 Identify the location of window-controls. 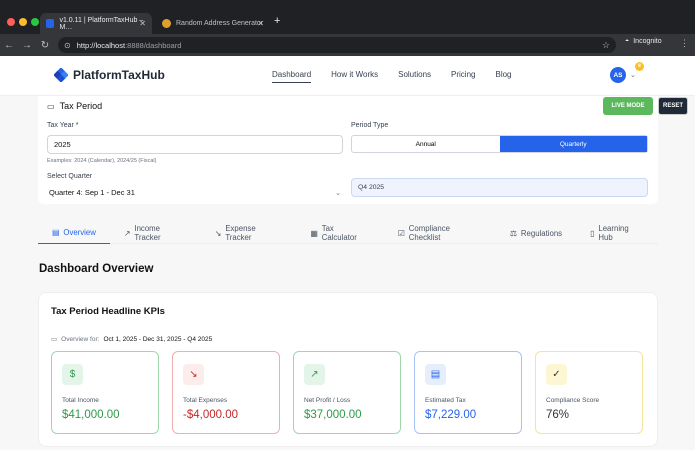
(23, 22).